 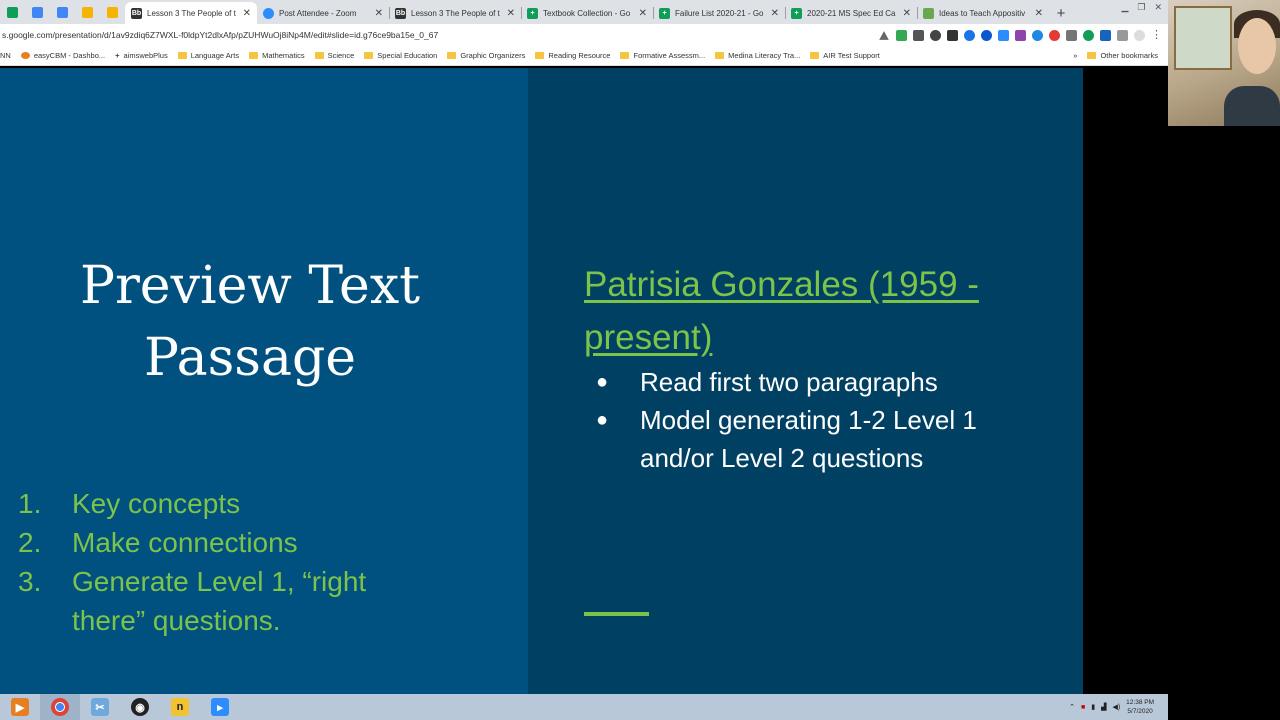 I want to click on profile-avatar, so click(x=1139, y=35).